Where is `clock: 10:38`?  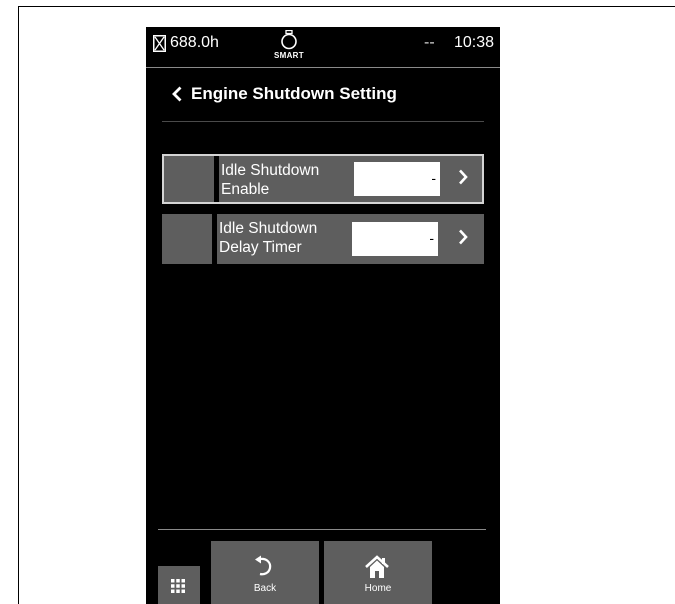
clock: 10:38 is located at coordinates (474, 42).